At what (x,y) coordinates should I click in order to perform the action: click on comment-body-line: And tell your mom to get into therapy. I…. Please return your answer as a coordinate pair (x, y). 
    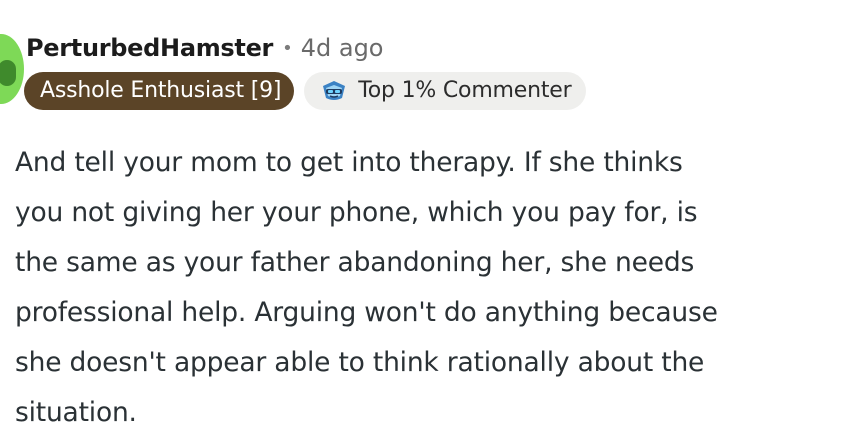
    Looking at the image, I should click on (349, 162).